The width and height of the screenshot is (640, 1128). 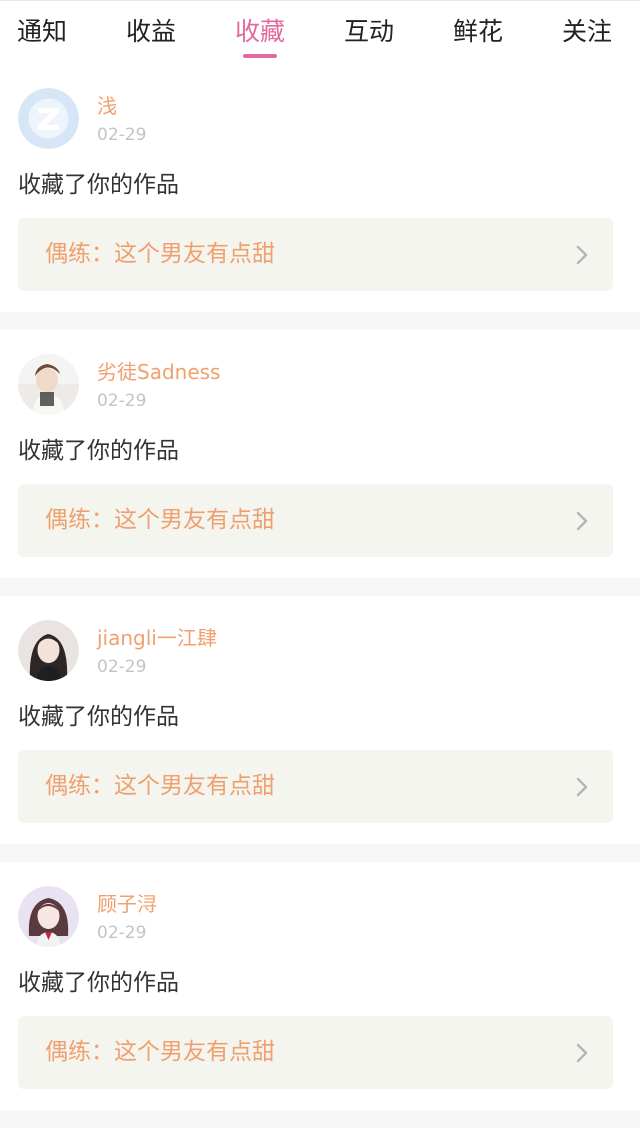 I want to click on active-tab-indicator, so click(x=260, y=56).